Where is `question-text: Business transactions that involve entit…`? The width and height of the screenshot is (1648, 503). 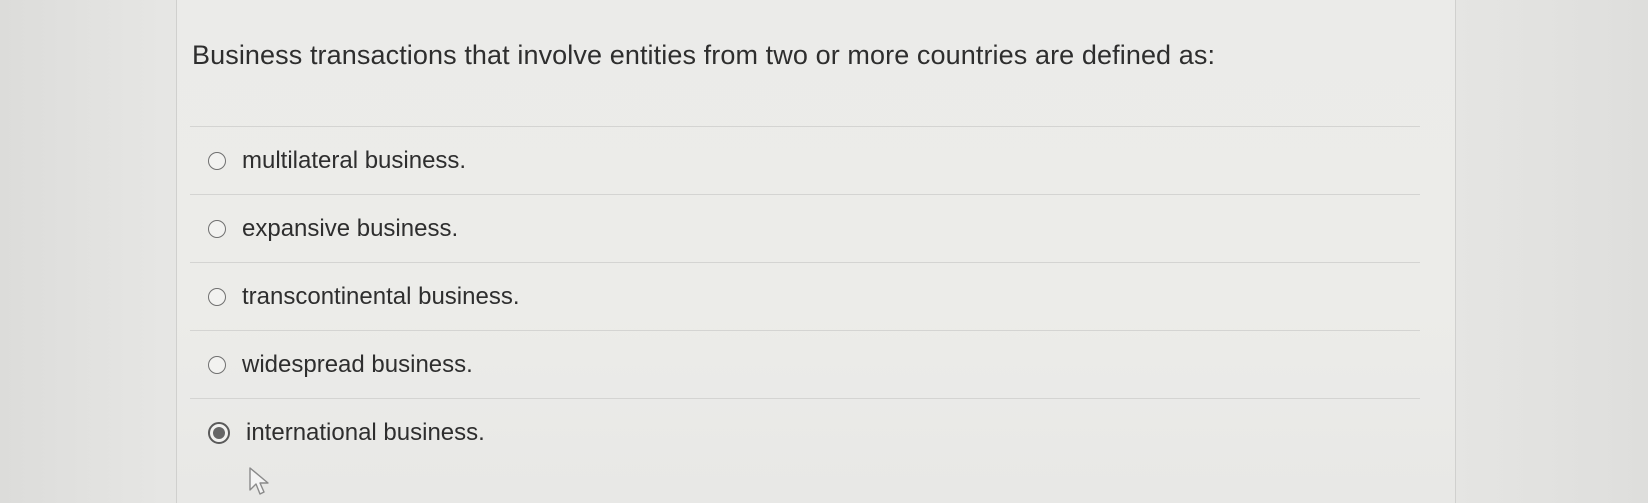
question-text: Business transactions that involve entit… is located at coordinates (704, 55).